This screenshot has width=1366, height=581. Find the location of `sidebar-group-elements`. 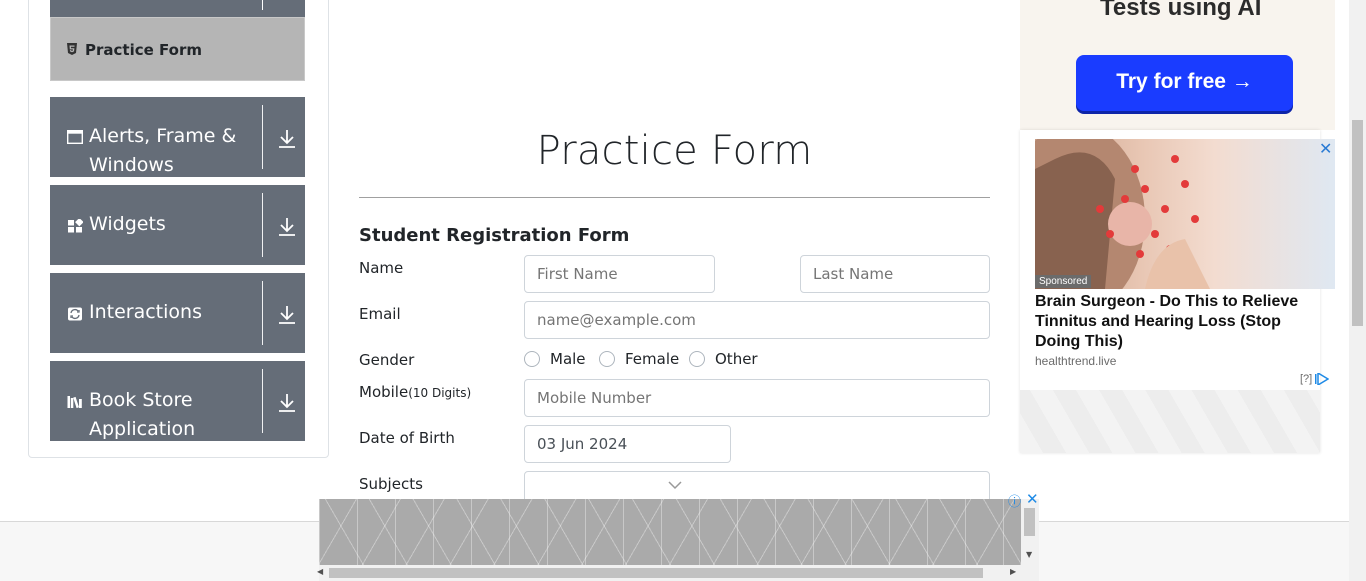

sidebar-group-elements is located at coordinates (177, 8).